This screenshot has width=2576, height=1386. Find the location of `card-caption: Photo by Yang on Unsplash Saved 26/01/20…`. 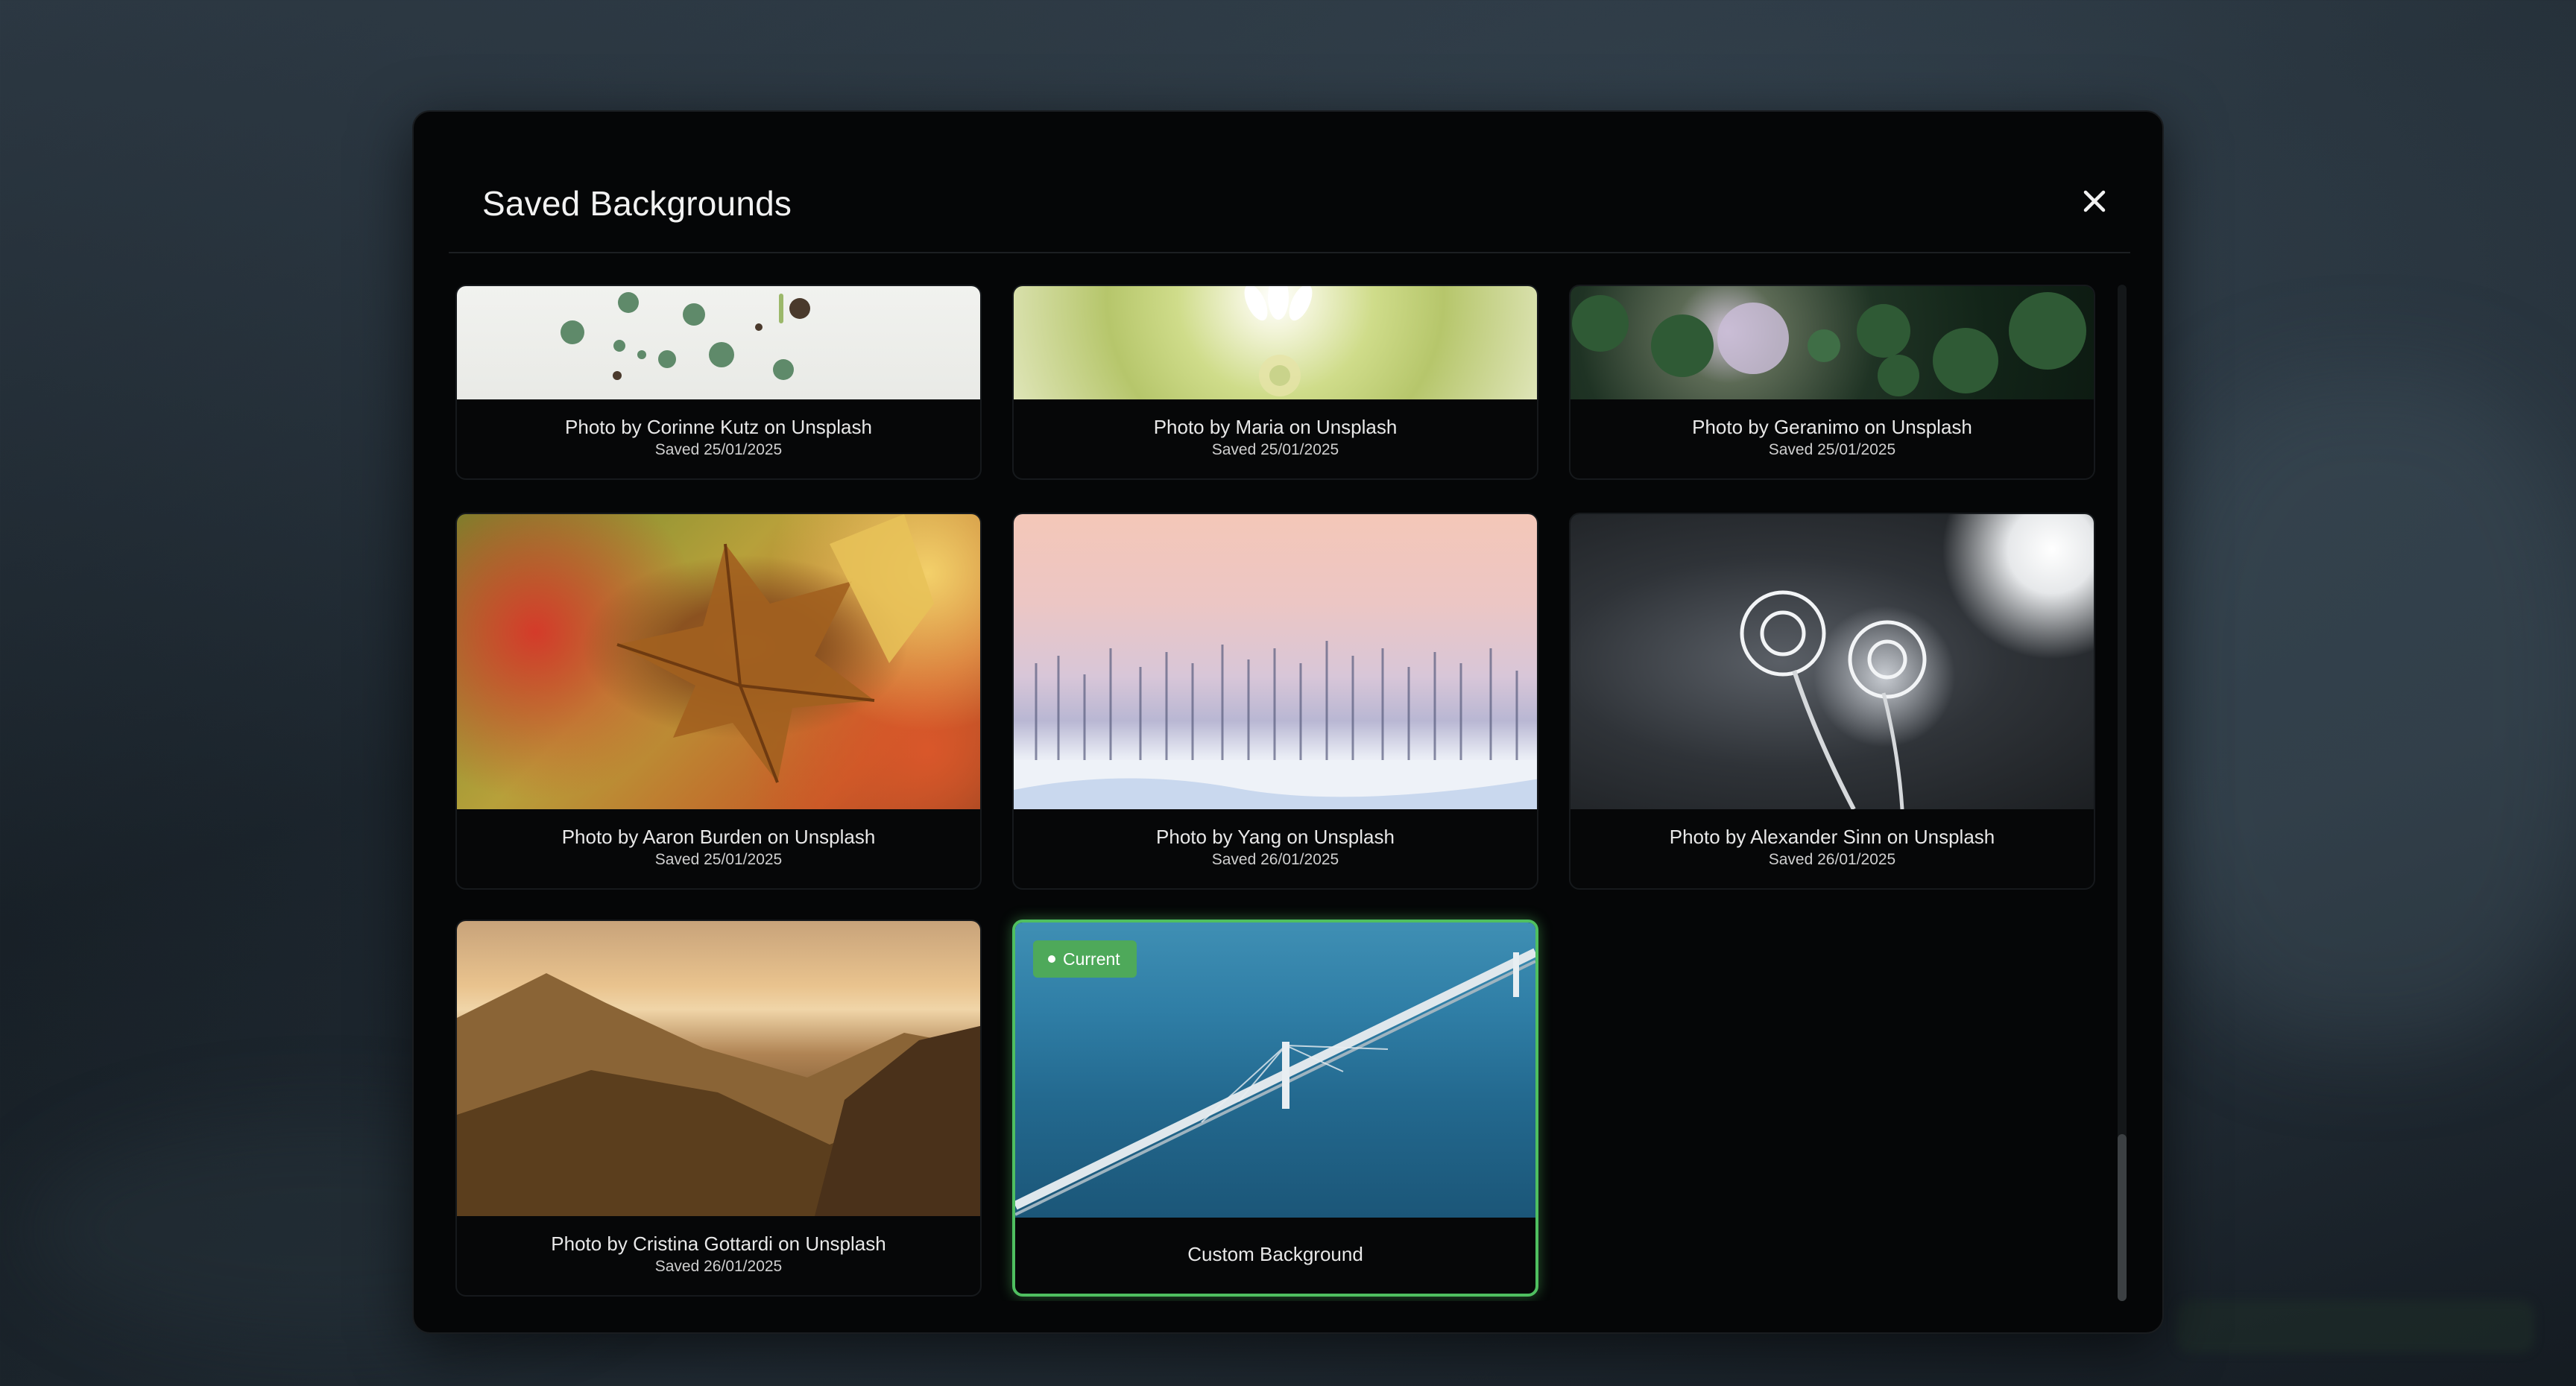

card-caption: Photo by Yang on Unsplash Saved 26/01/20… is located at coordinates (1275, 847).